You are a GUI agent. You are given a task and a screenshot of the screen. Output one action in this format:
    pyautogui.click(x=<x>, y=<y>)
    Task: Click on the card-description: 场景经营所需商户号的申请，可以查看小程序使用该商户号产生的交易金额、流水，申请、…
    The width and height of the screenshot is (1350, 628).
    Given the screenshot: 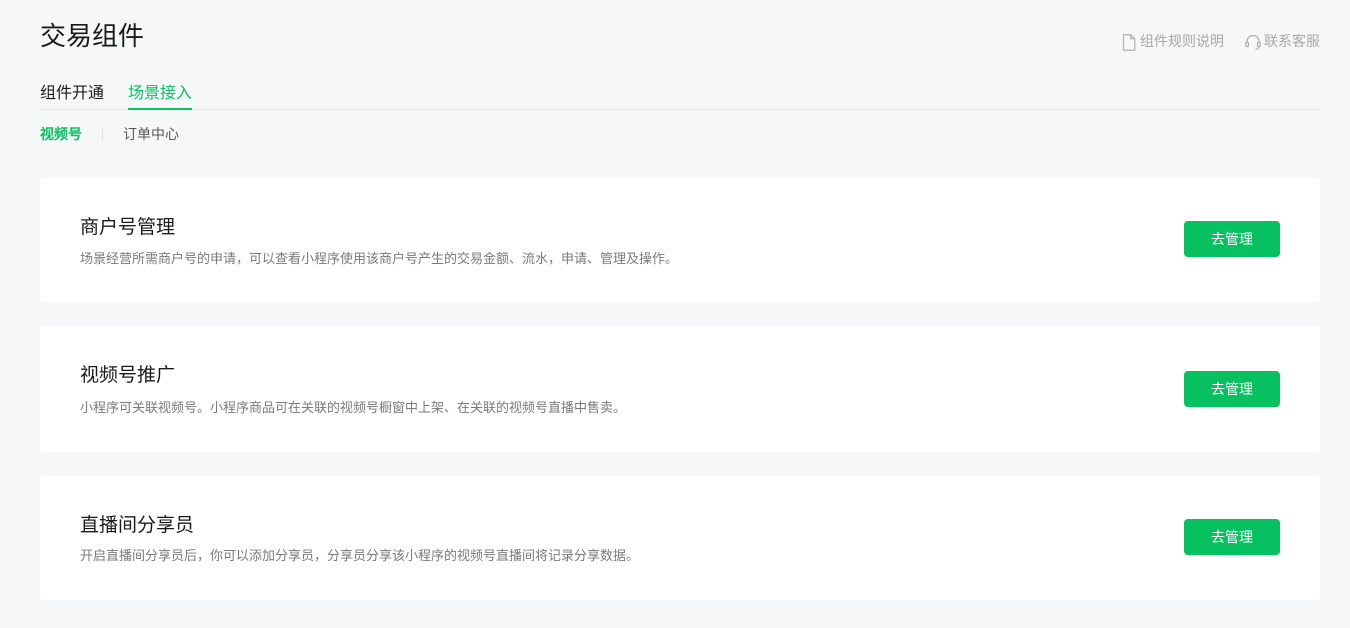 What is the action you would take?
    pyautogui.click(x=379, y=259)
    